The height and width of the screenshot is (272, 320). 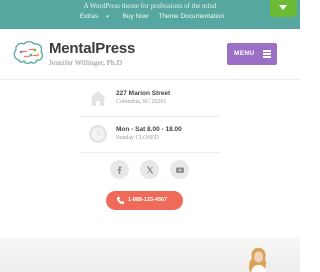 I want to click on home-icon, so click(x=98, y=98).